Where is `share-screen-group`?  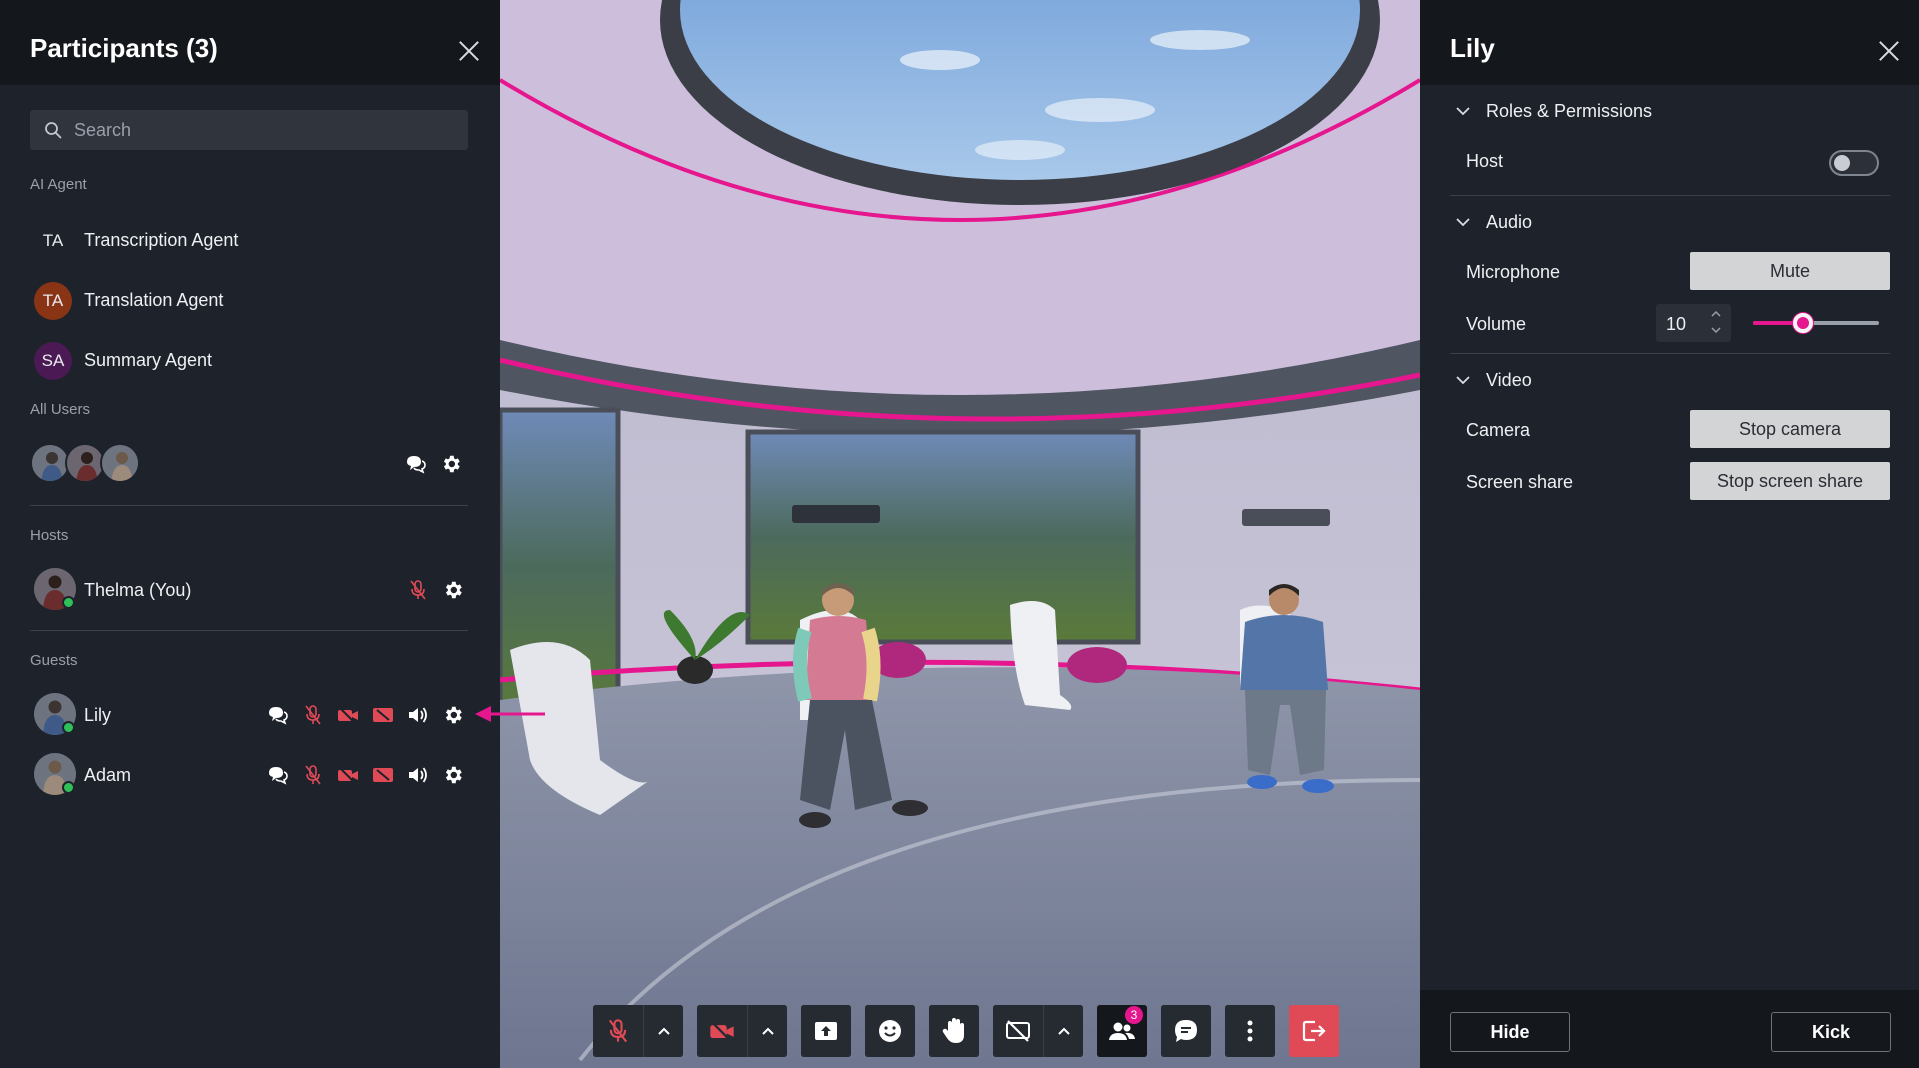
share-screen-group is located at coordinates (826, 1031).